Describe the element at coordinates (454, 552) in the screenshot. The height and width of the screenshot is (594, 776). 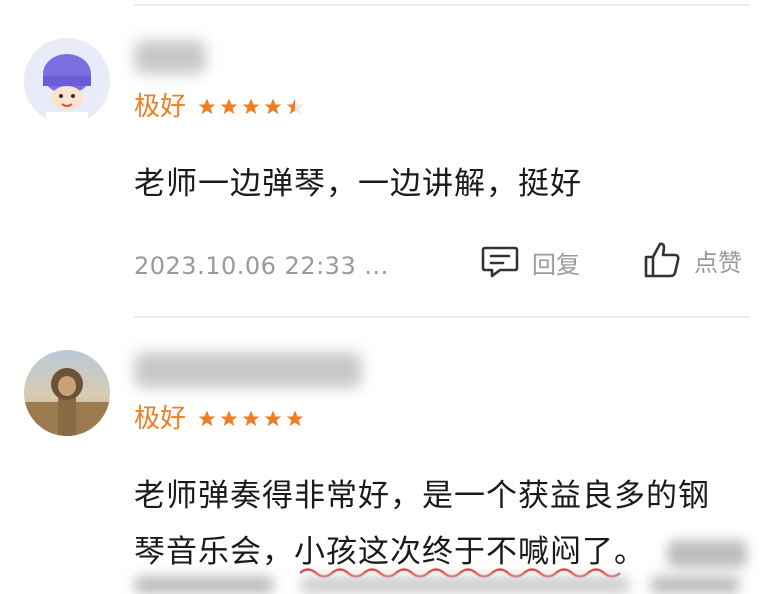
I see `highlighted-text-segment: 小孩这次终于不喊闷了` at that location.